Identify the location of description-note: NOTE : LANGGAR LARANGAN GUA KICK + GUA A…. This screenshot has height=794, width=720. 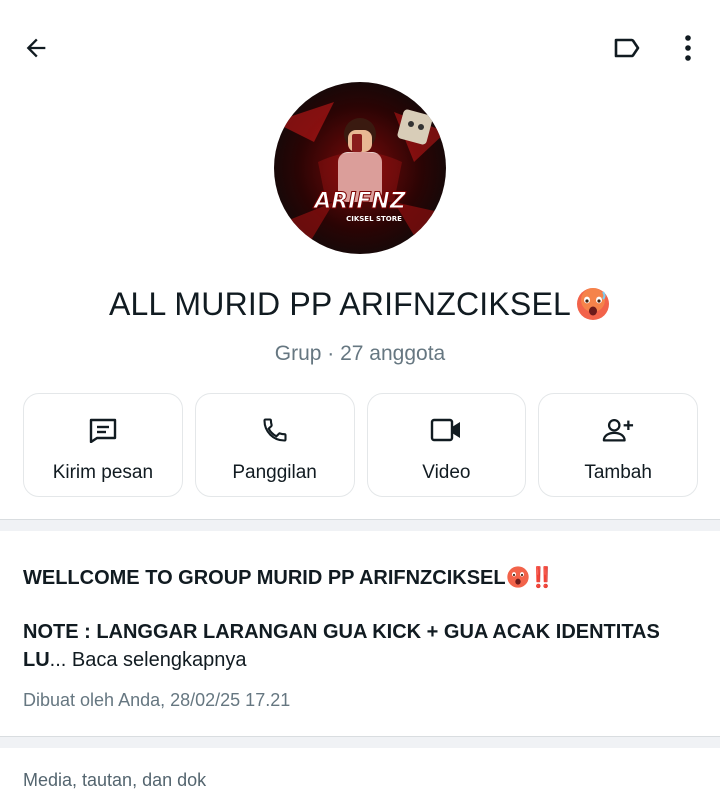
(363, 646).